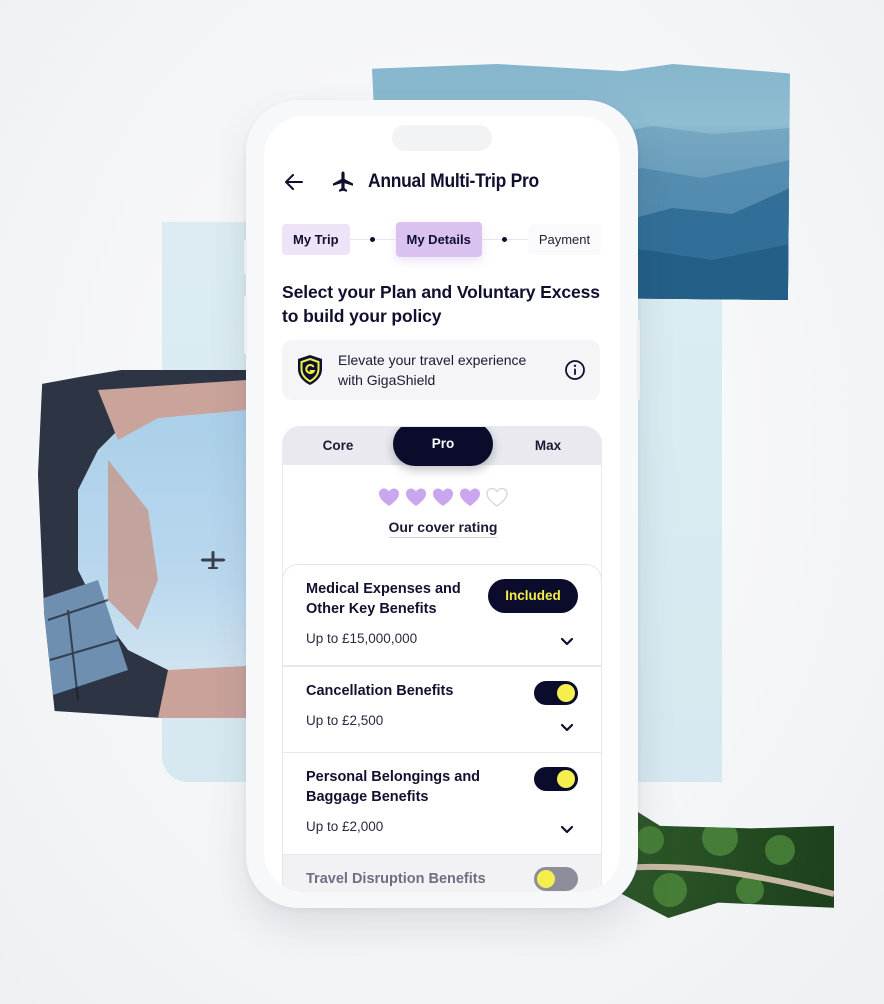  I want to click on baggage-toggle, so click(556, 779).